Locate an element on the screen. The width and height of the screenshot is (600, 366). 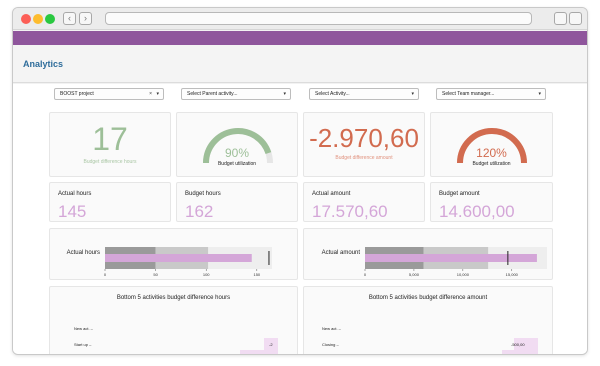
kpi-card-amount-diff: -2.970,60 Budget difference amount is located at coordinates (364, 144).